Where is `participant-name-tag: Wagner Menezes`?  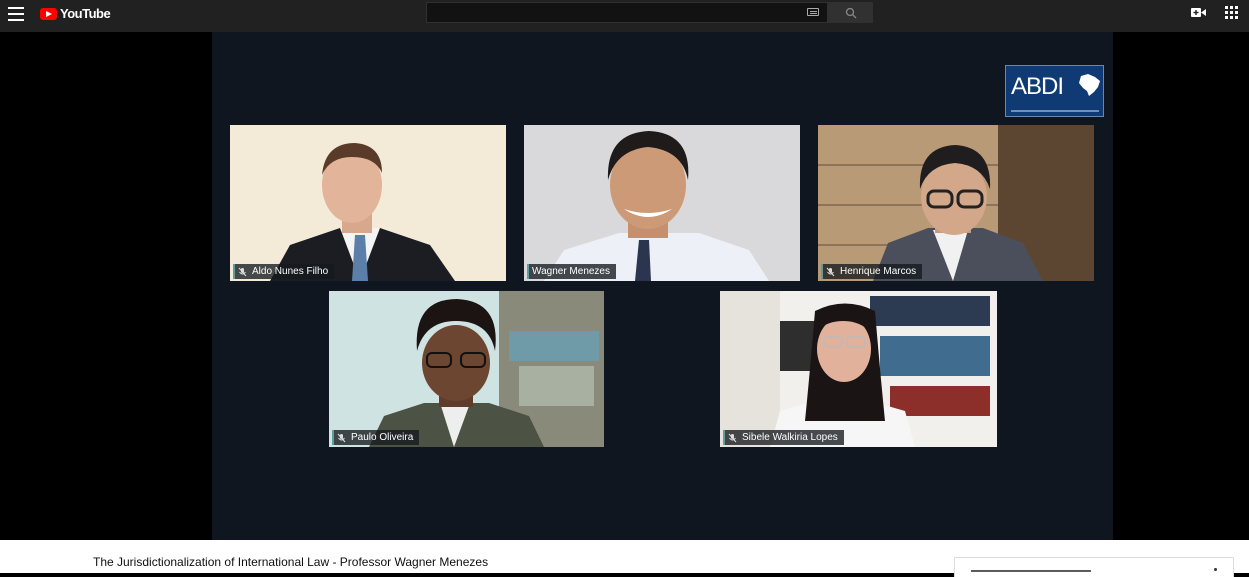 participant-name-tag: Wagner Menezes is located at coordinates (571, 271).